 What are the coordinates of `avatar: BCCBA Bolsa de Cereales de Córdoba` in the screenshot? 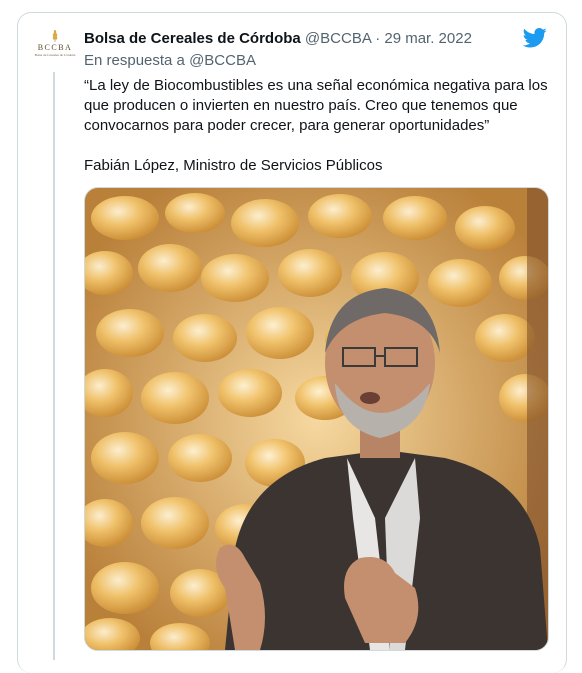 It's located at (55, 50).